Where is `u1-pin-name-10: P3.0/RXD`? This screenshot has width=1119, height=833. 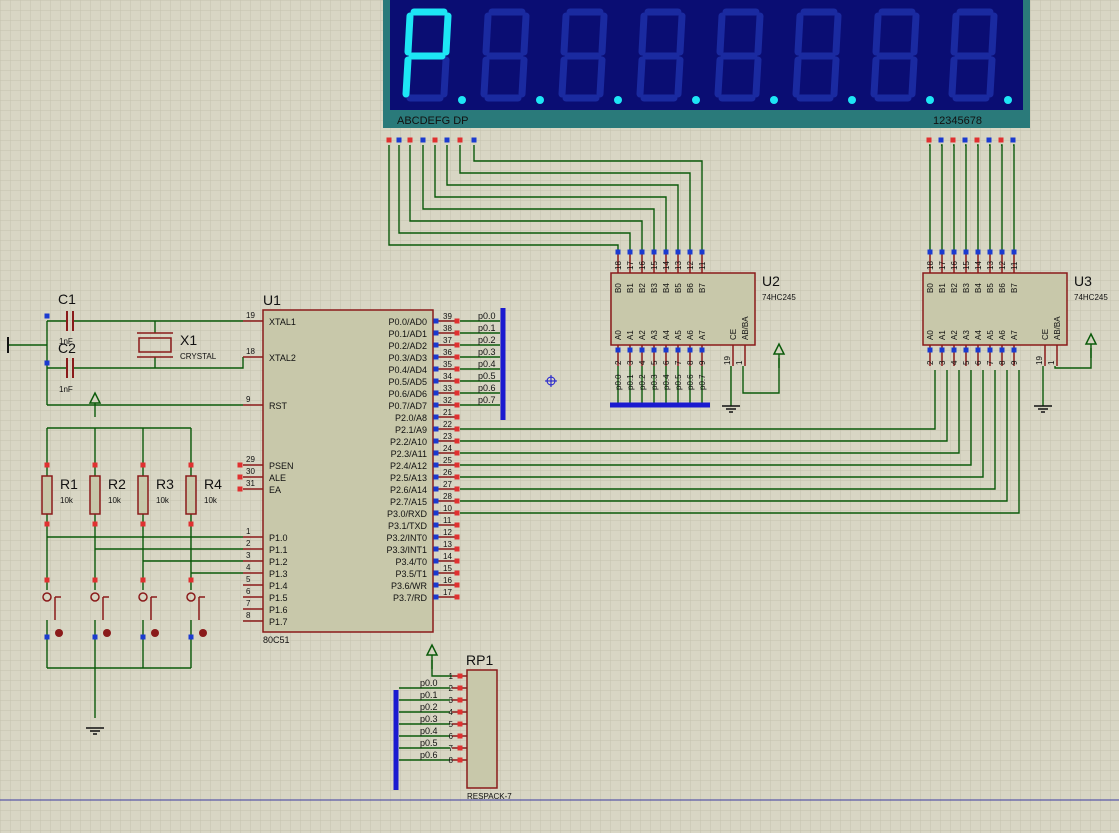 u1-pin-name-10: P3.0/RXD is located at coordinates (407, 514).